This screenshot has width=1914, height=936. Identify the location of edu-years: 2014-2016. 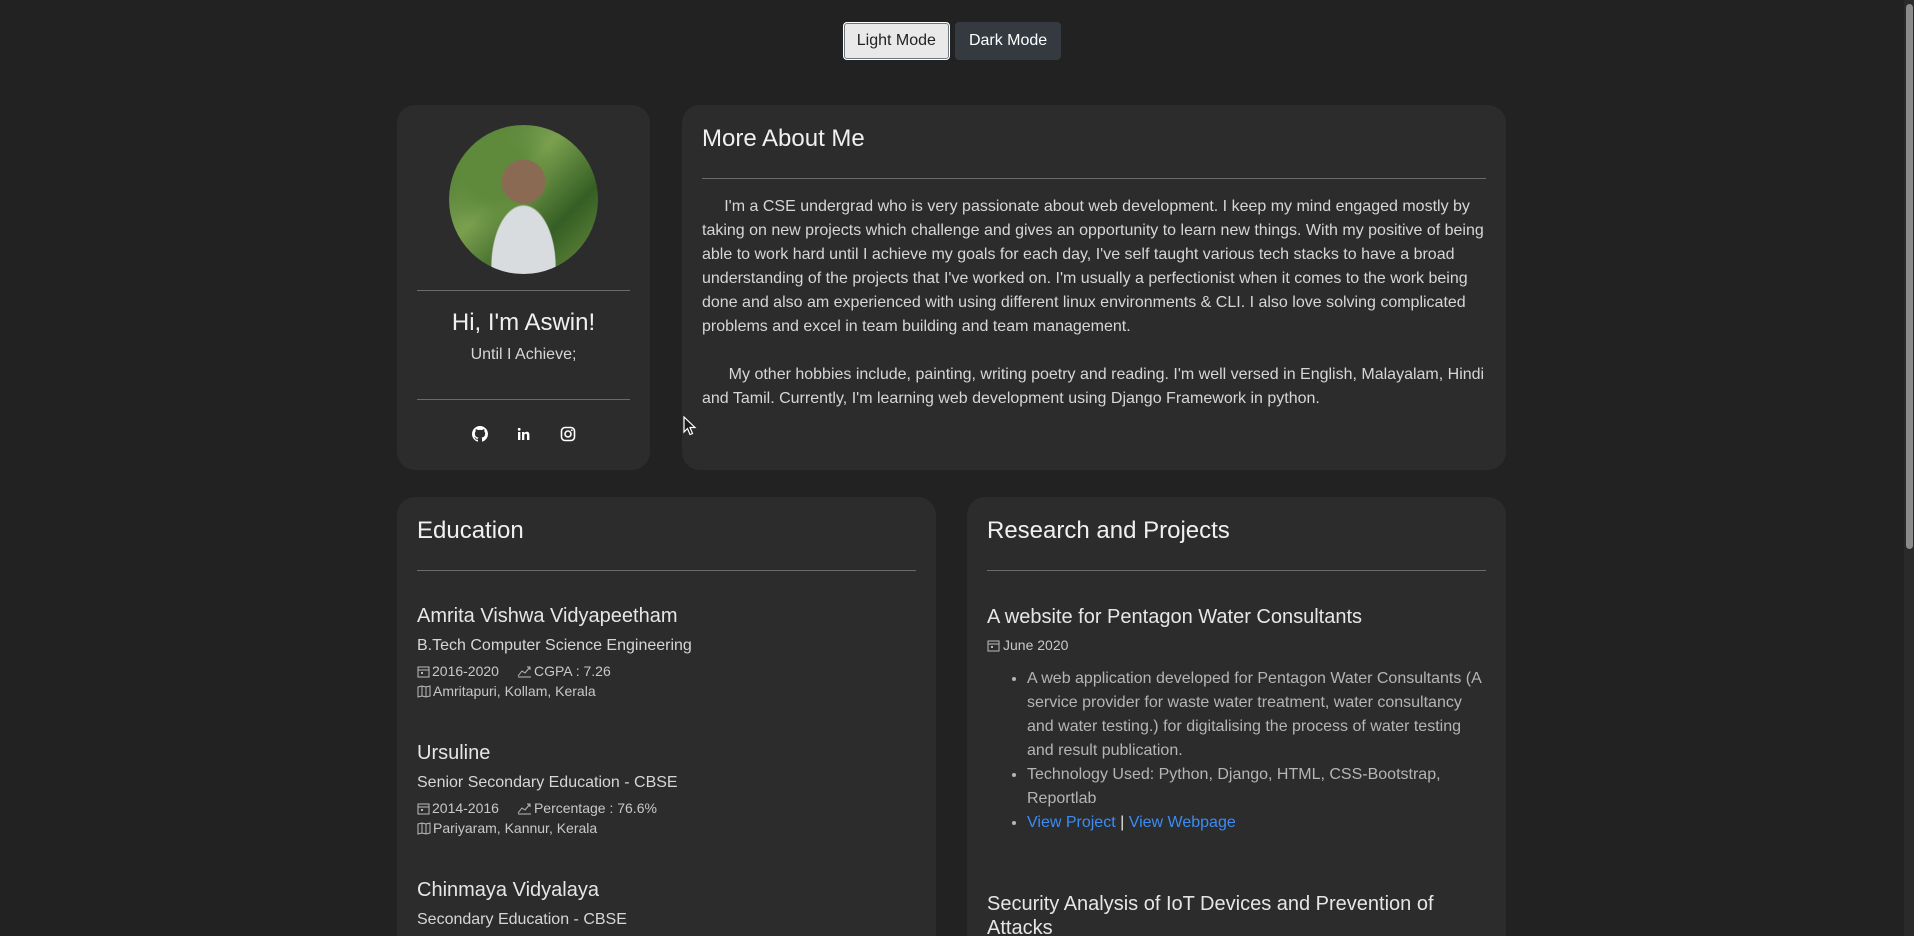
(465, 808).